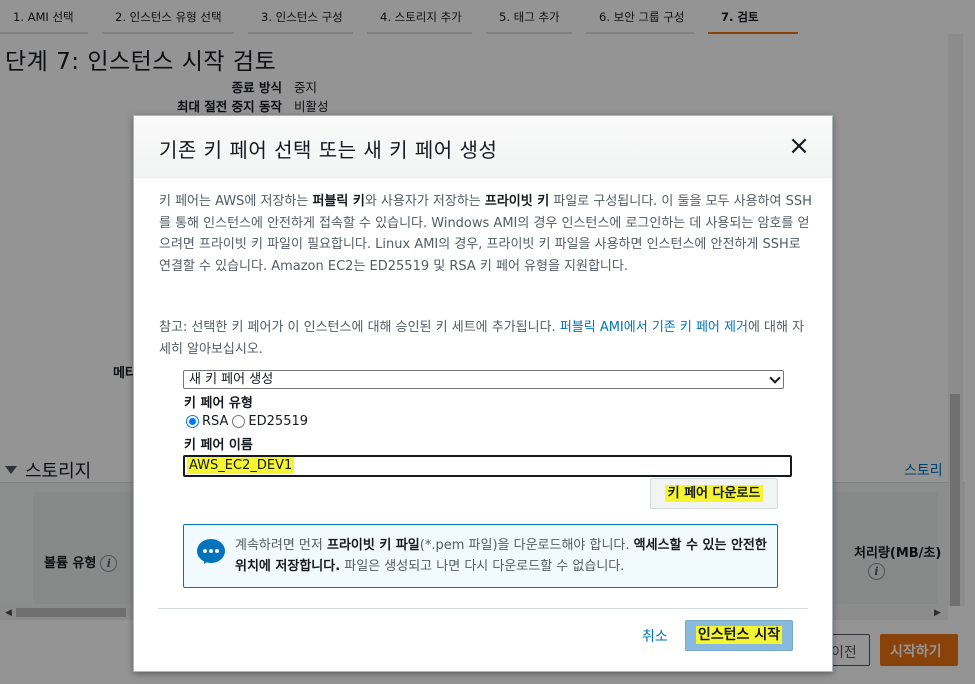  Describe the element at coordinates (799, 146) in the screenshot. I see `close-icon: ×` at that location.